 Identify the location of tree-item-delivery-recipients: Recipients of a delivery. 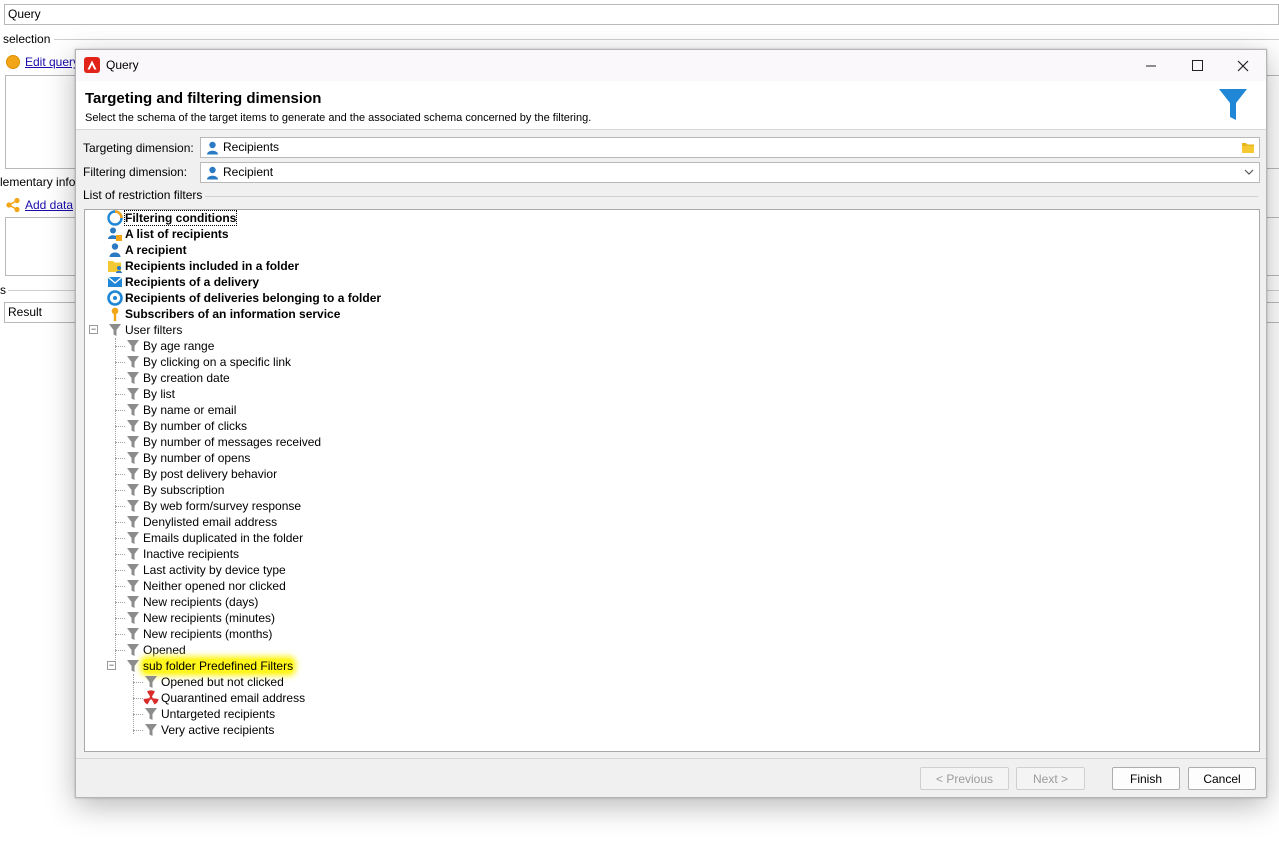
(183, 282).